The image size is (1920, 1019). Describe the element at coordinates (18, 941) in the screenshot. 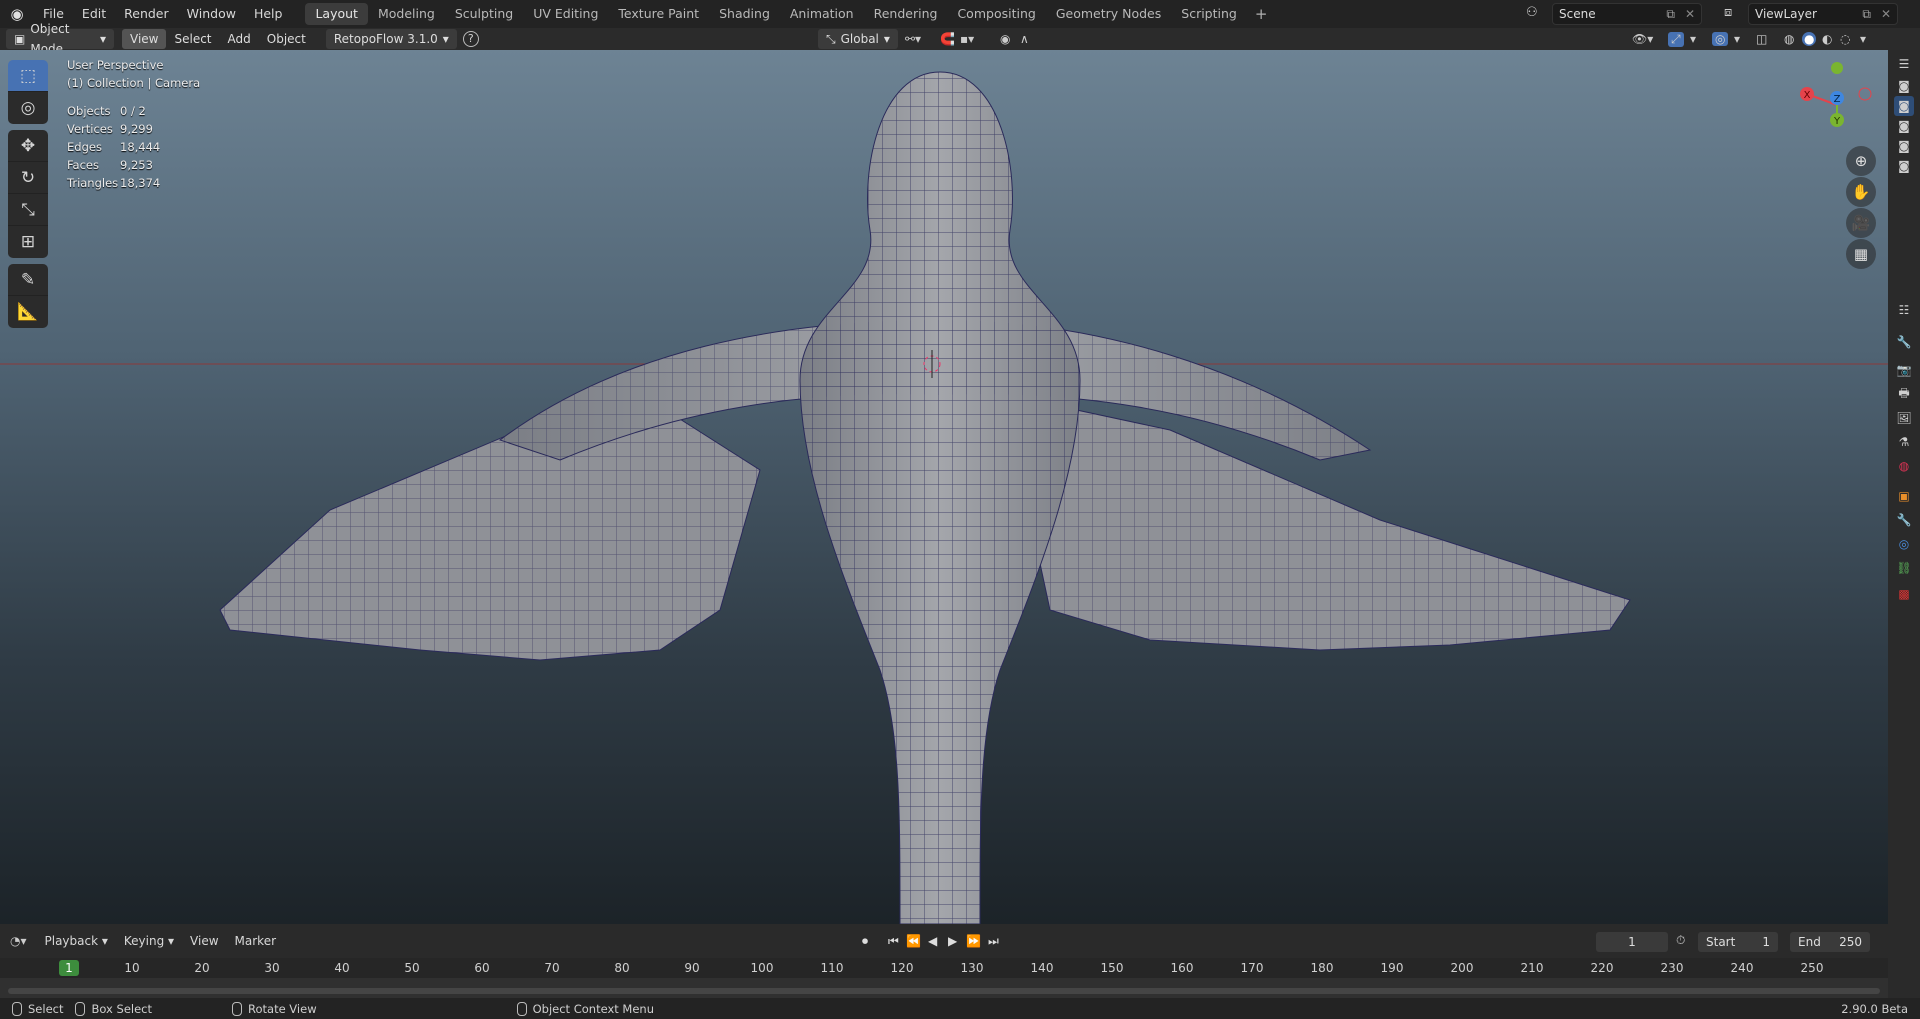

I see `editor-type-icon: ◔▾` at that location.